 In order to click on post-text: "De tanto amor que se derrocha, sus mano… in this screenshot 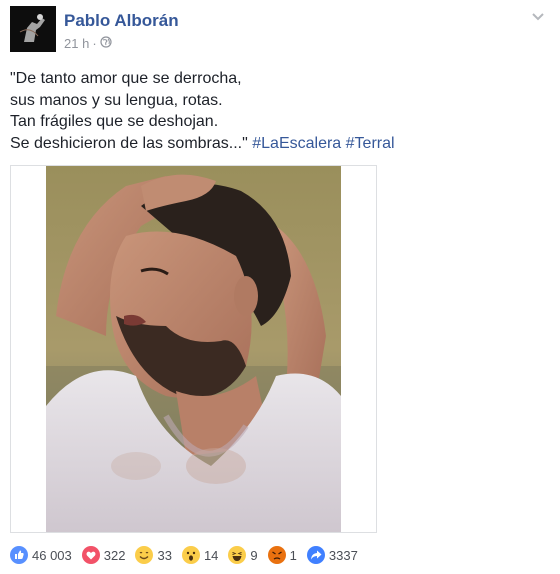, I will do `click(275, 111)`.